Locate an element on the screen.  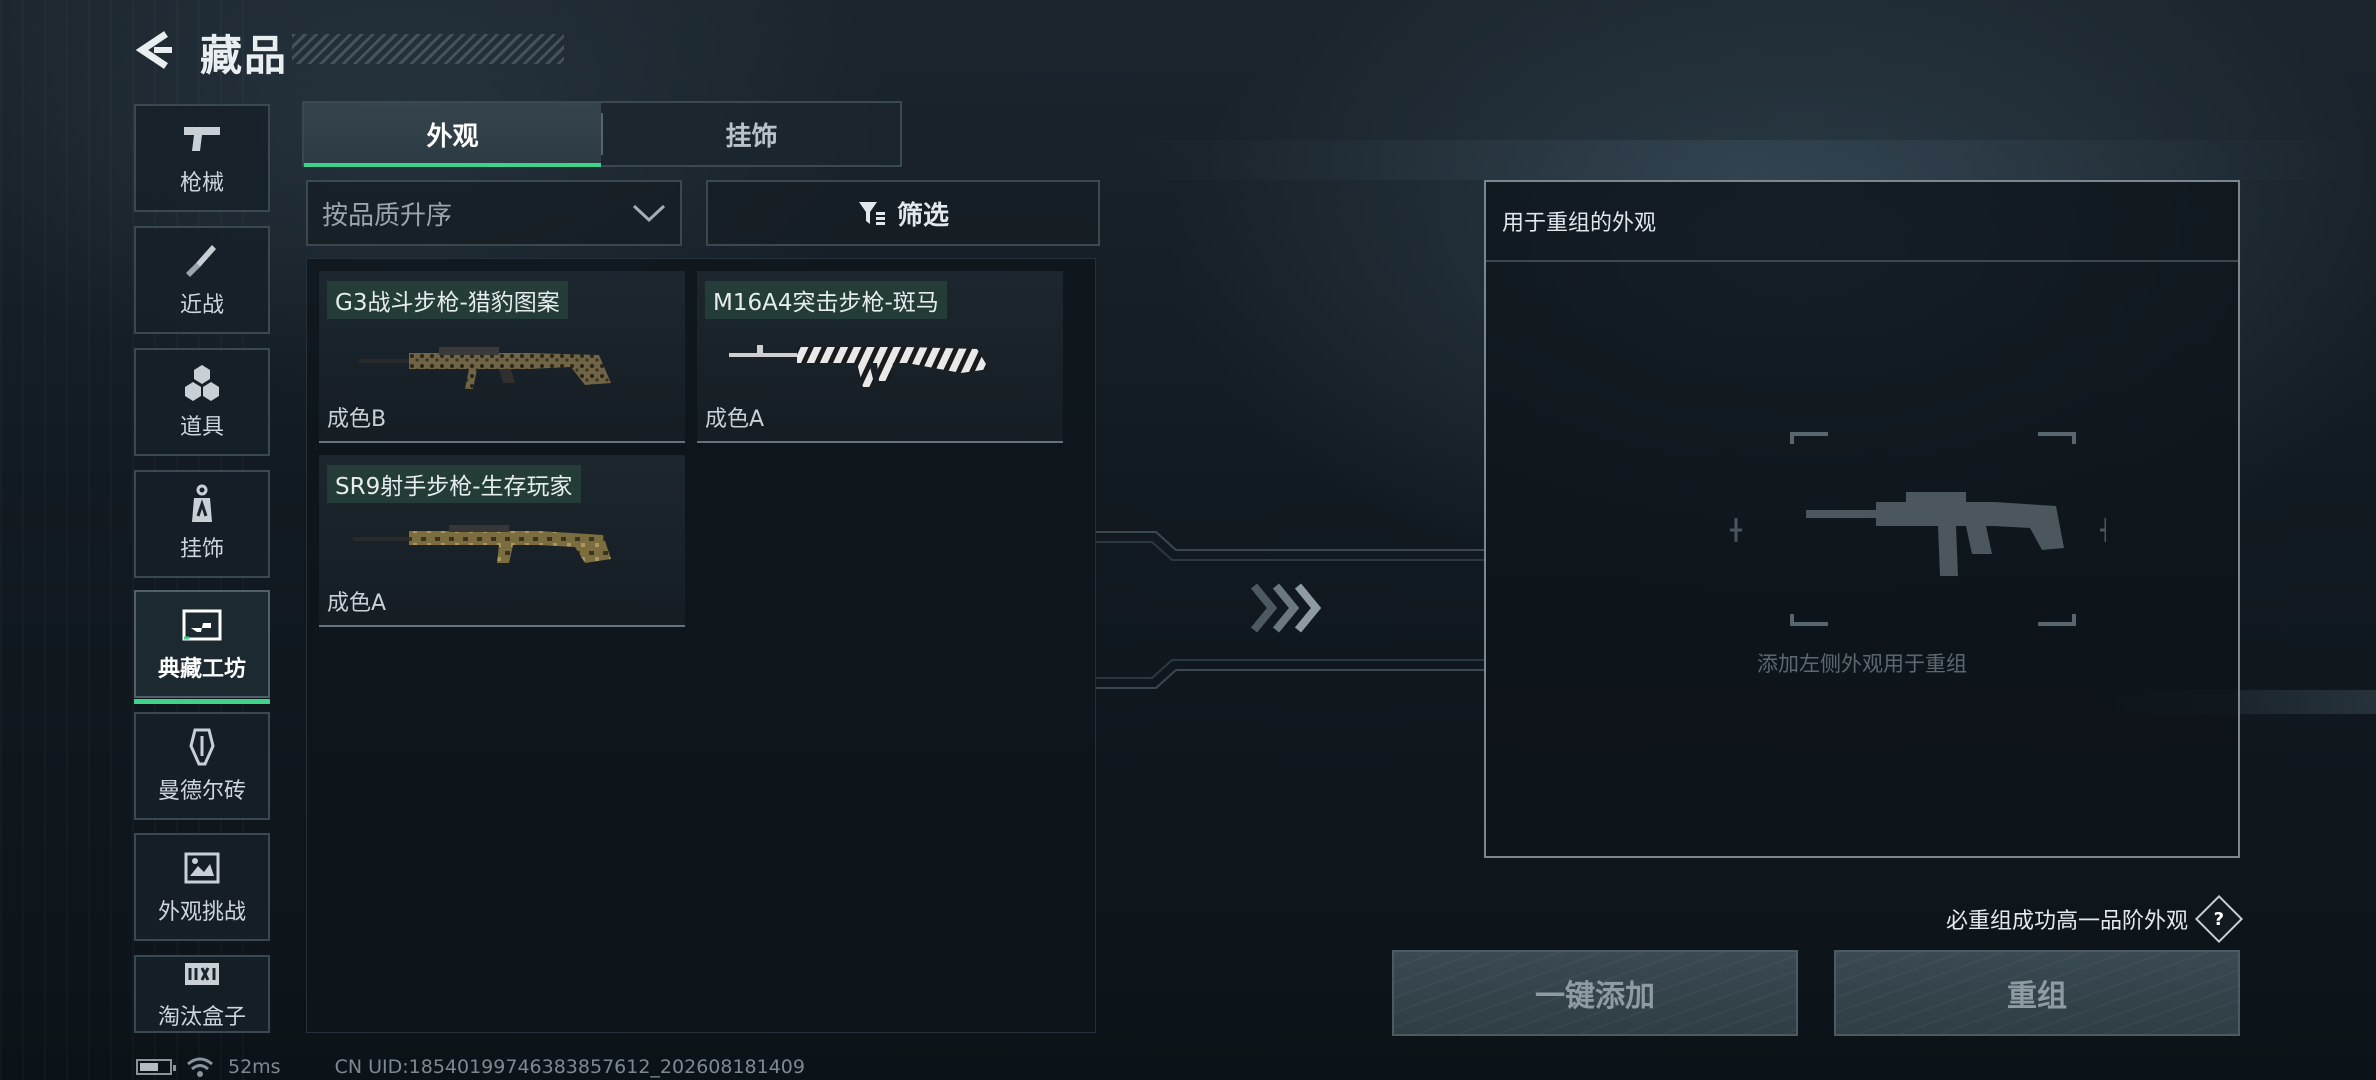
sidebar-item-label: 曼德尔砖 is located at coordinates (201, 791).